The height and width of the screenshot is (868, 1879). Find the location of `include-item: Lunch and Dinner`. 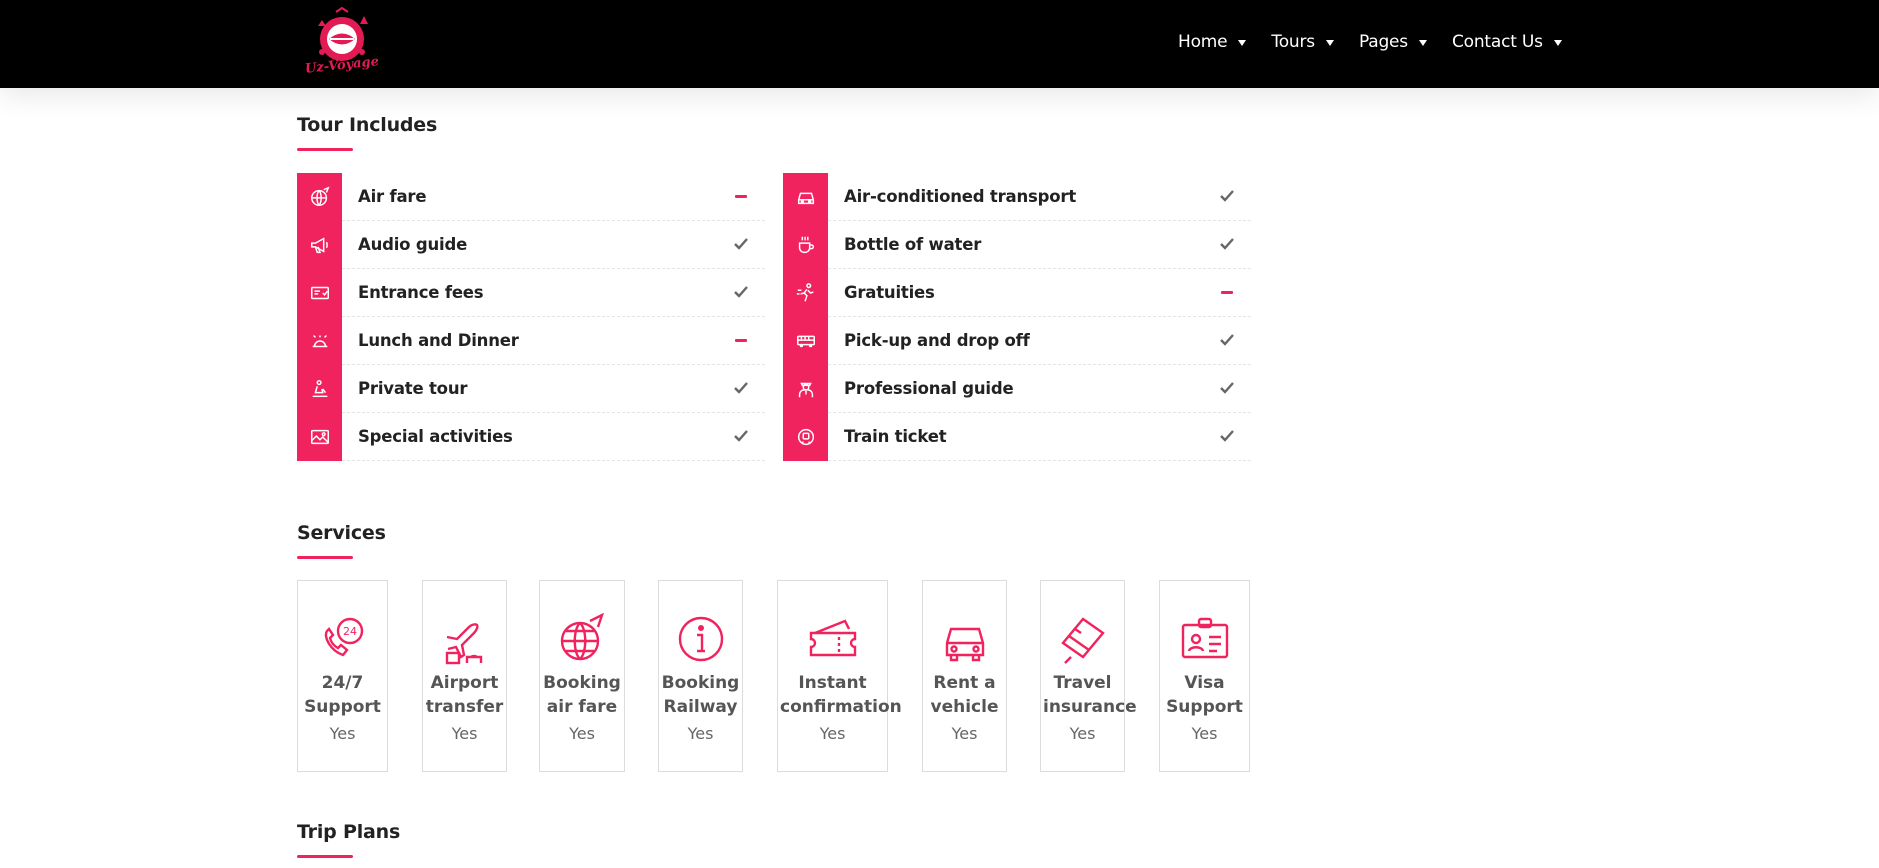

include-item: Lunch and Dinner is located at coordinates (531, 341).